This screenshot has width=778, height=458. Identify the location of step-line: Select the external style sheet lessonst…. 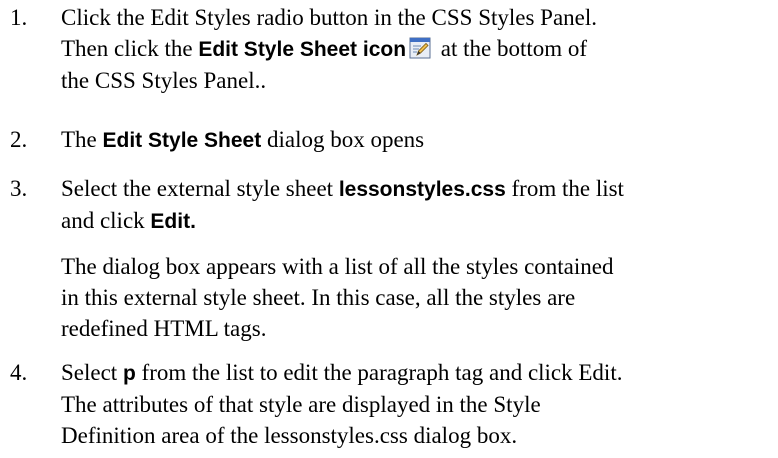
(418, 189).